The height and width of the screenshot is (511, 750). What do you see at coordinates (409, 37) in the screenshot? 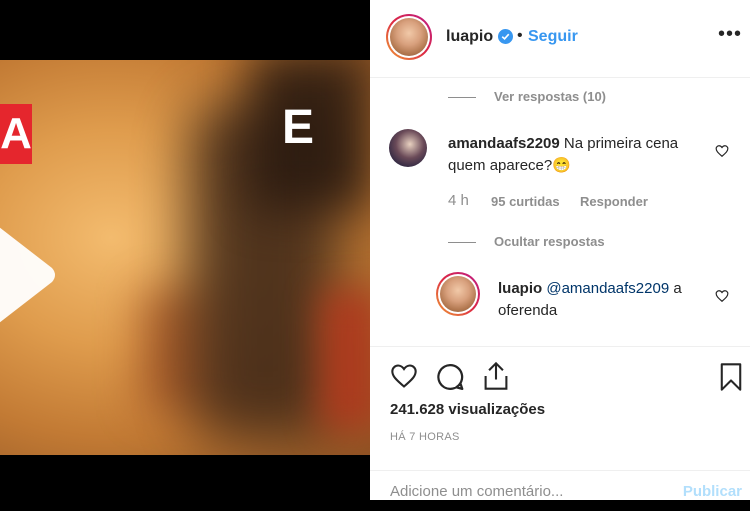
I see `avatar` at bounding box center [409, 37].